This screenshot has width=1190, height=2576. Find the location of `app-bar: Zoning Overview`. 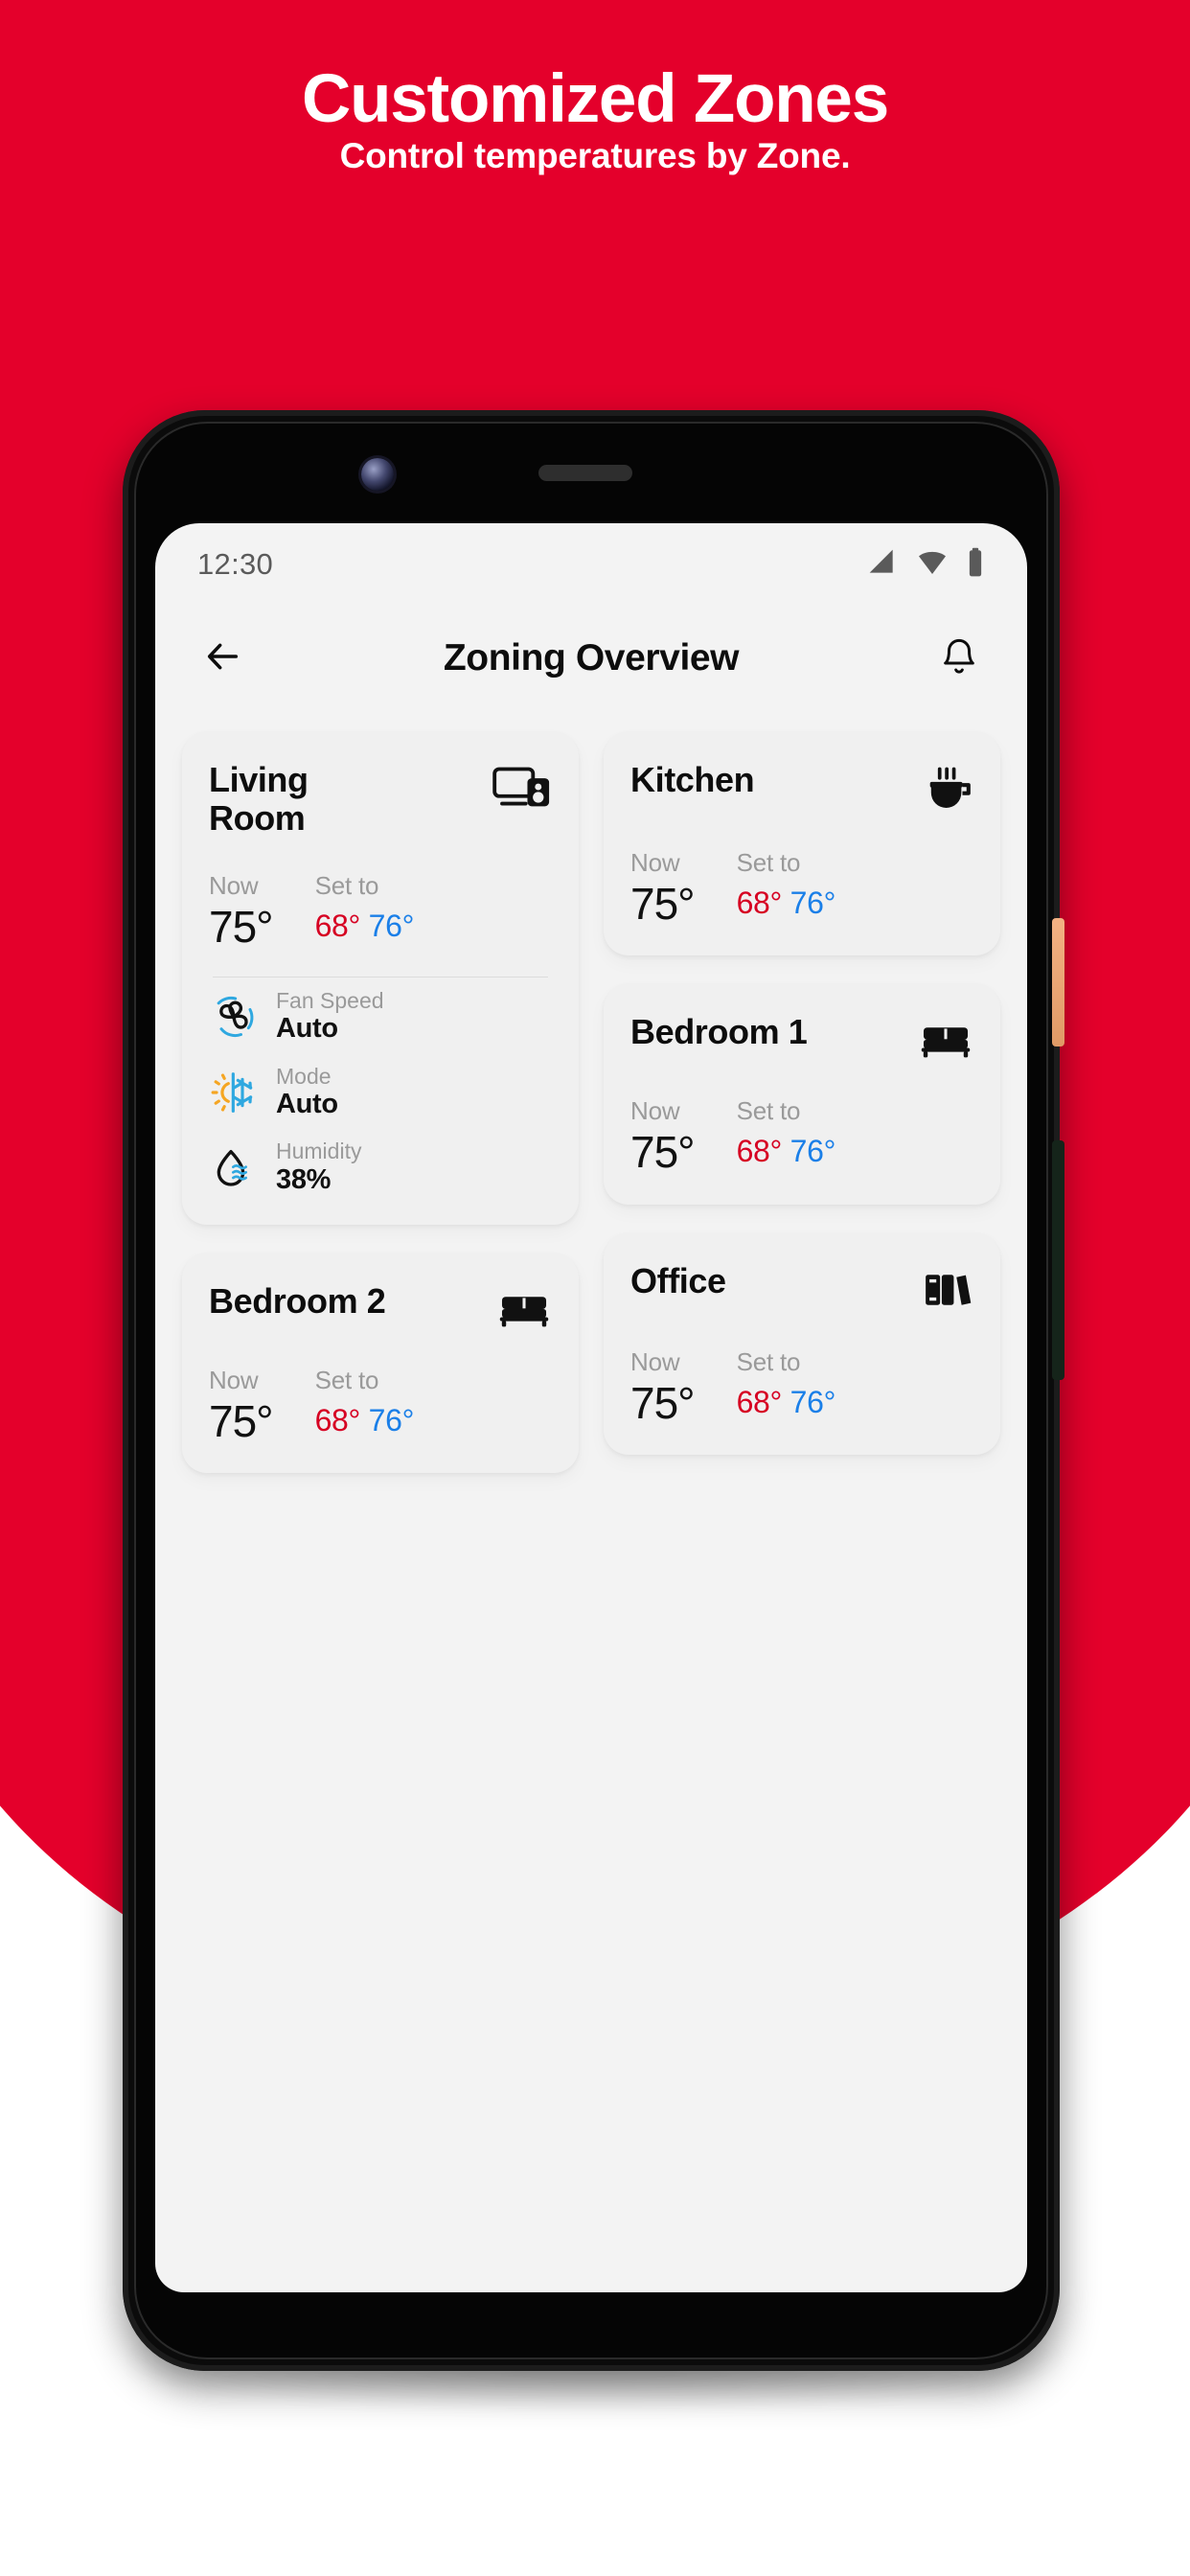

app-bar: Zoning Overview is located at coordinates (591, 658).